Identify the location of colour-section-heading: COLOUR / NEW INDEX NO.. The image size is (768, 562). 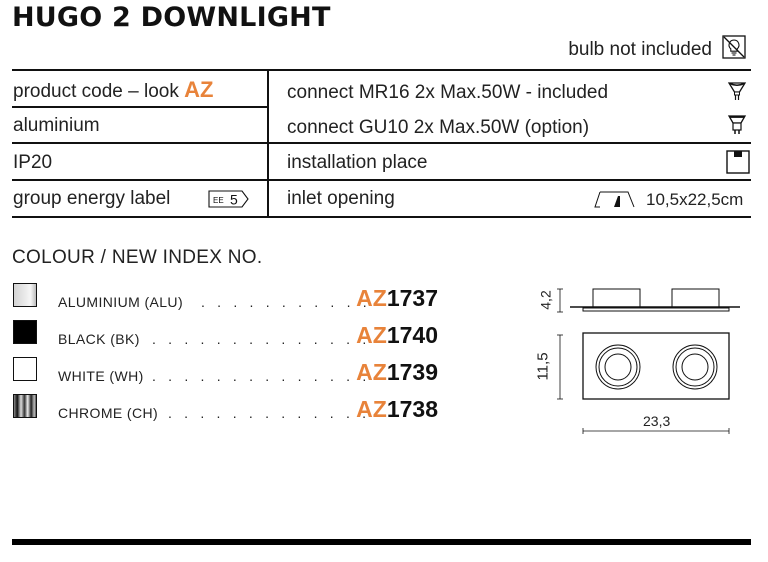
(137, 257).